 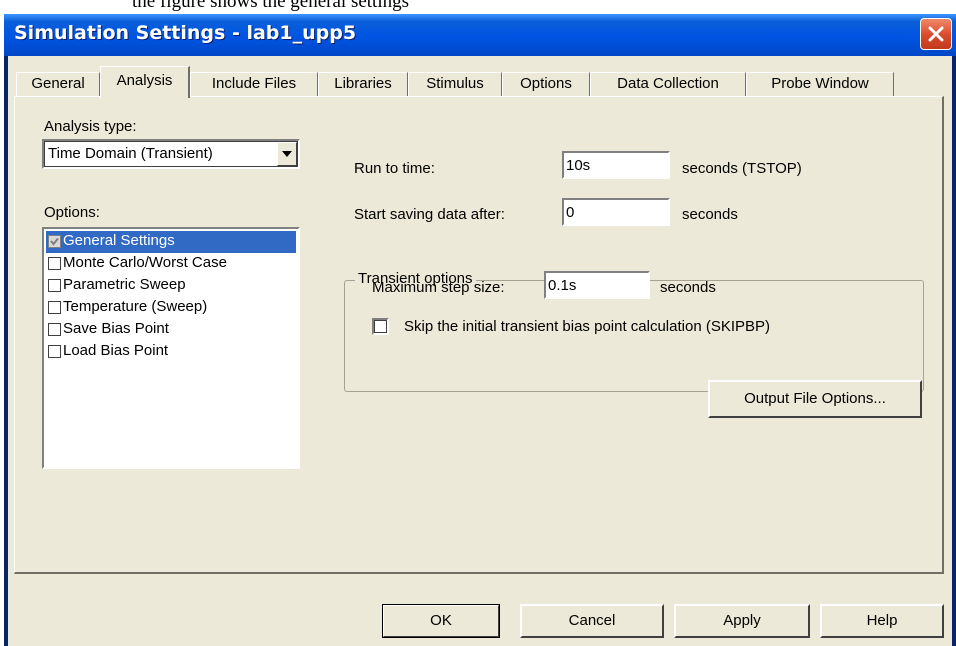 I want to click on window-title: Simulation Settings - lab1_upp5, so click(x=185, y=33).